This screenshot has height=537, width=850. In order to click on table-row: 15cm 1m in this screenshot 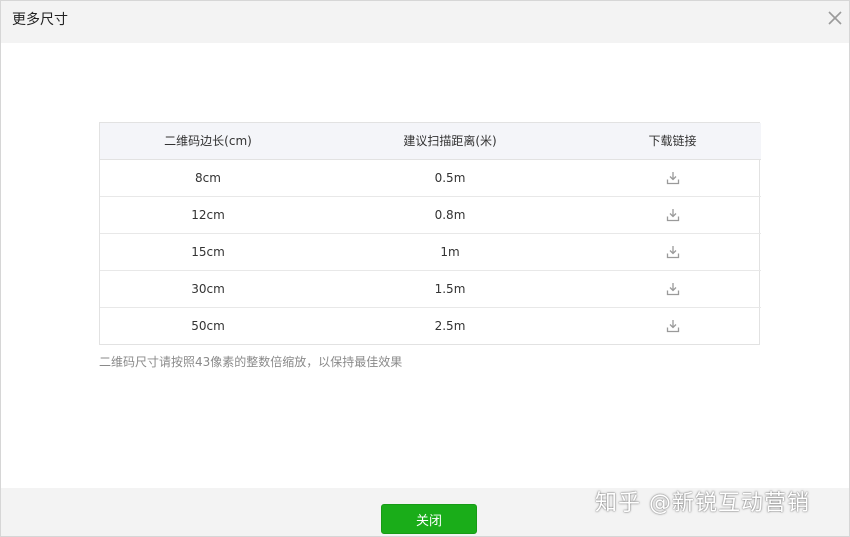, I will do `click(430, 252)`.